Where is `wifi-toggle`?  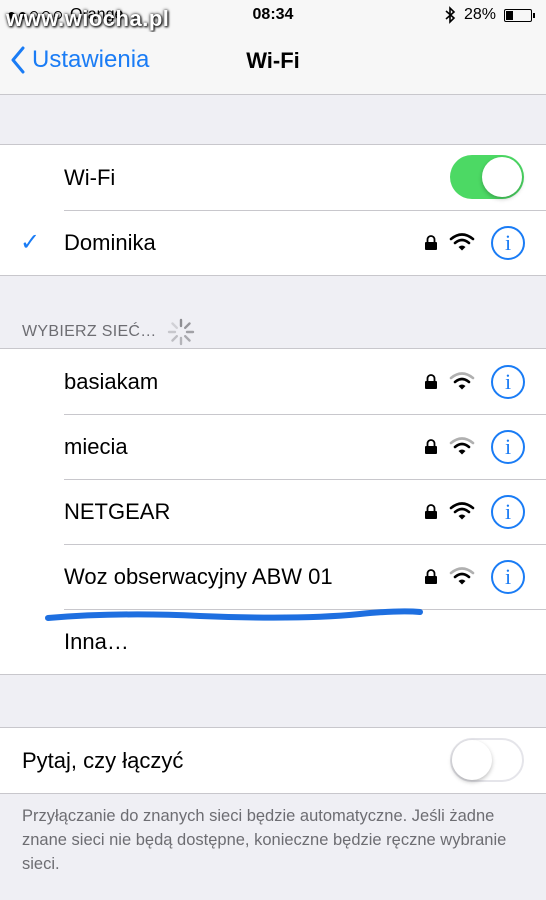
wifi-toggle is located at coordinates (487, 177).